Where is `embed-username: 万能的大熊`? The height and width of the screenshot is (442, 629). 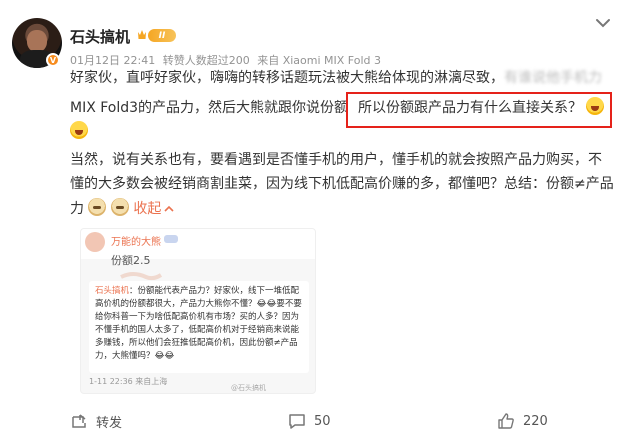
embed-username: 万能的大熊 is located at coordinates (136, 242).